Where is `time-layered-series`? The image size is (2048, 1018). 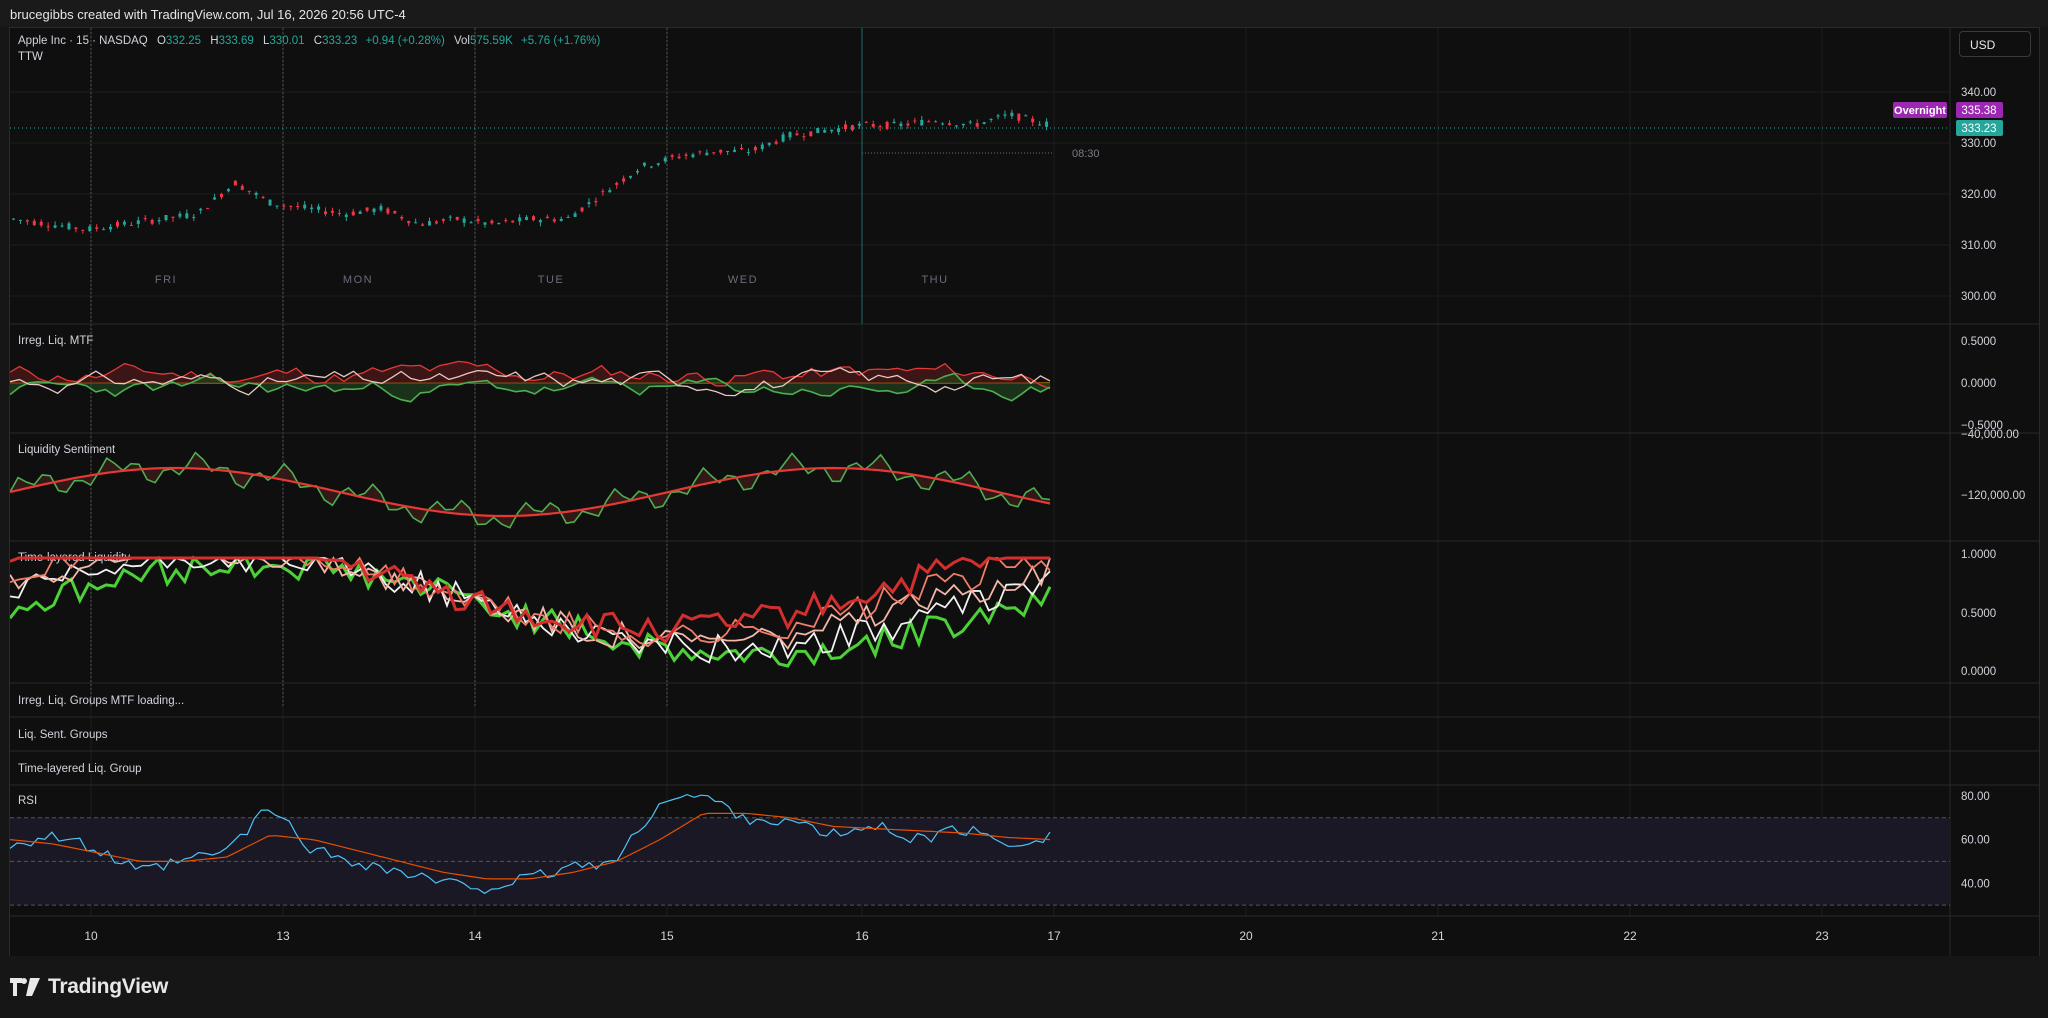 time-layered-series is located at coordinates (531, 611).